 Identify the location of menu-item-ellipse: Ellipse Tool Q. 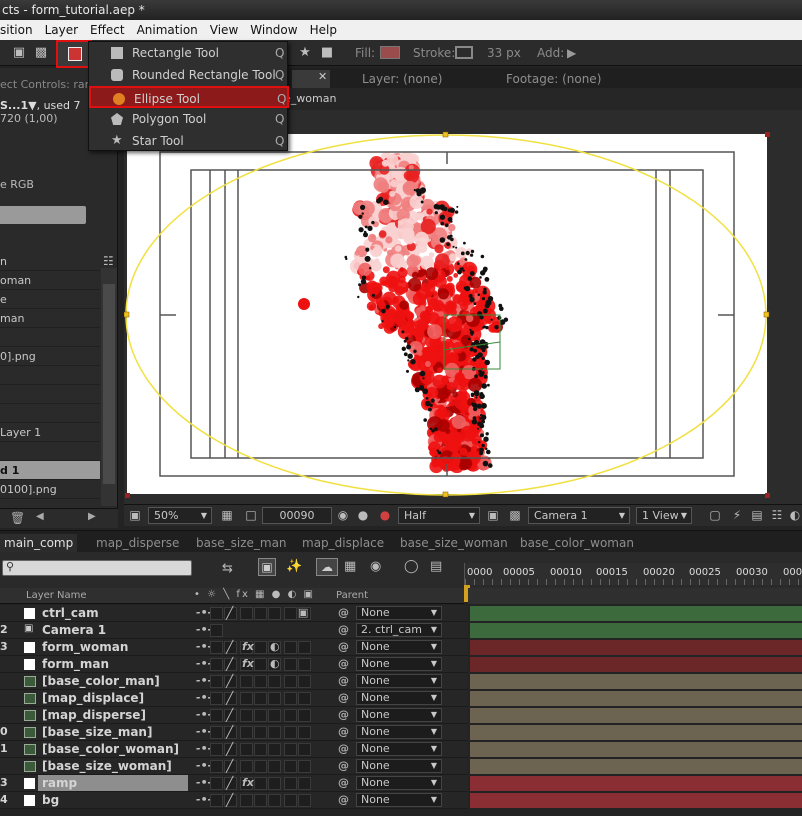
(189, 97).